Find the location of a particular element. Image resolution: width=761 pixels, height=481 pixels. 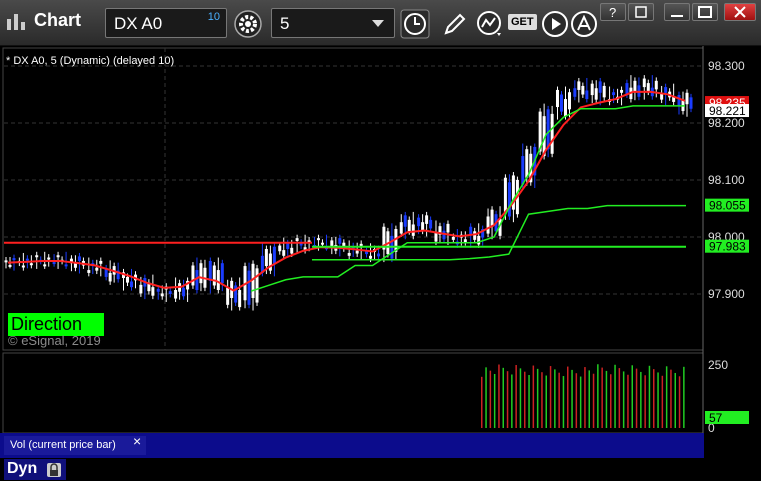

help-button: ? is located at coordinates (613, 12).